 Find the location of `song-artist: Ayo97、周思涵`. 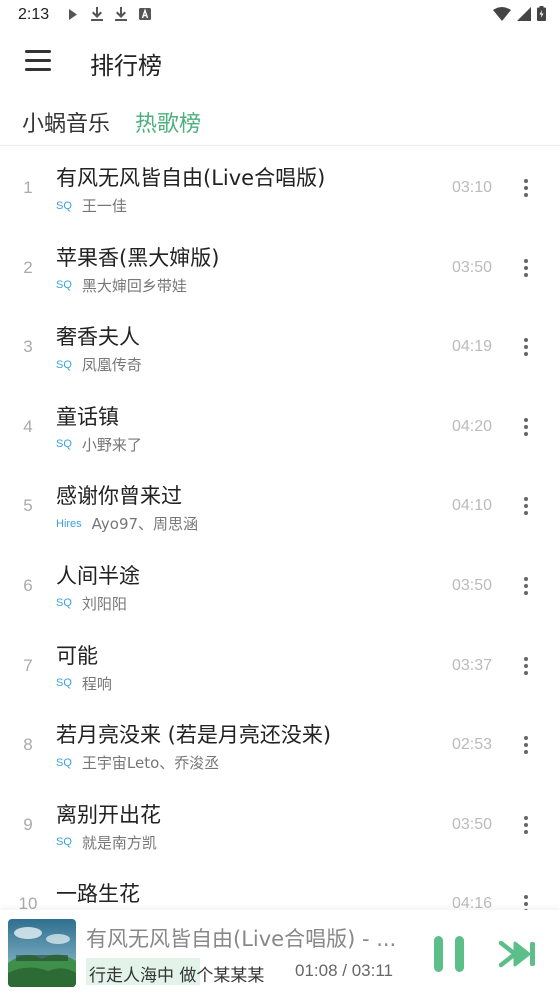

song-artist: Ayo97、周思涵 is located at coordinates (145, 524).